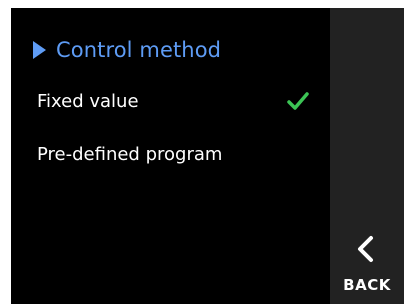 Image resolution: width=405 pixels, height=304 pixels. What do you see at coordinates (367, 265) in the screenshot?
I see `back-button: BACK` at bounding box center [367, 265].